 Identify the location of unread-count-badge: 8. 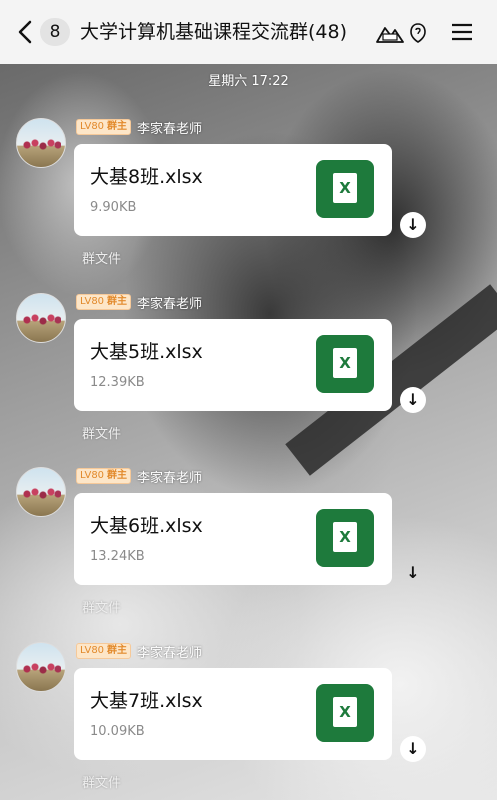
(55, 32).